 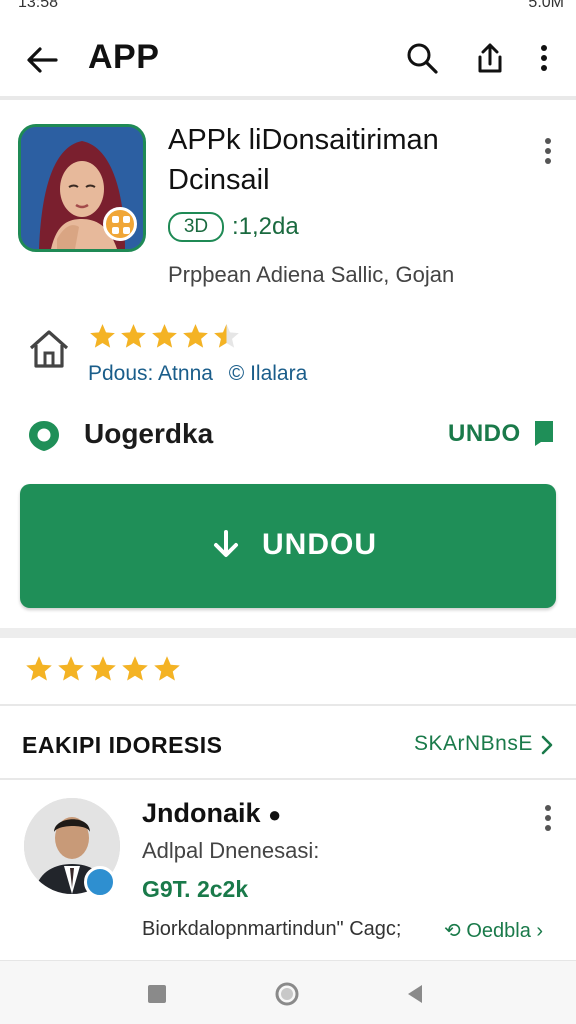 What do you see at coordinates (44, 436) in the screenshot?
I see `location-icon` at bounding box center [44, 436].